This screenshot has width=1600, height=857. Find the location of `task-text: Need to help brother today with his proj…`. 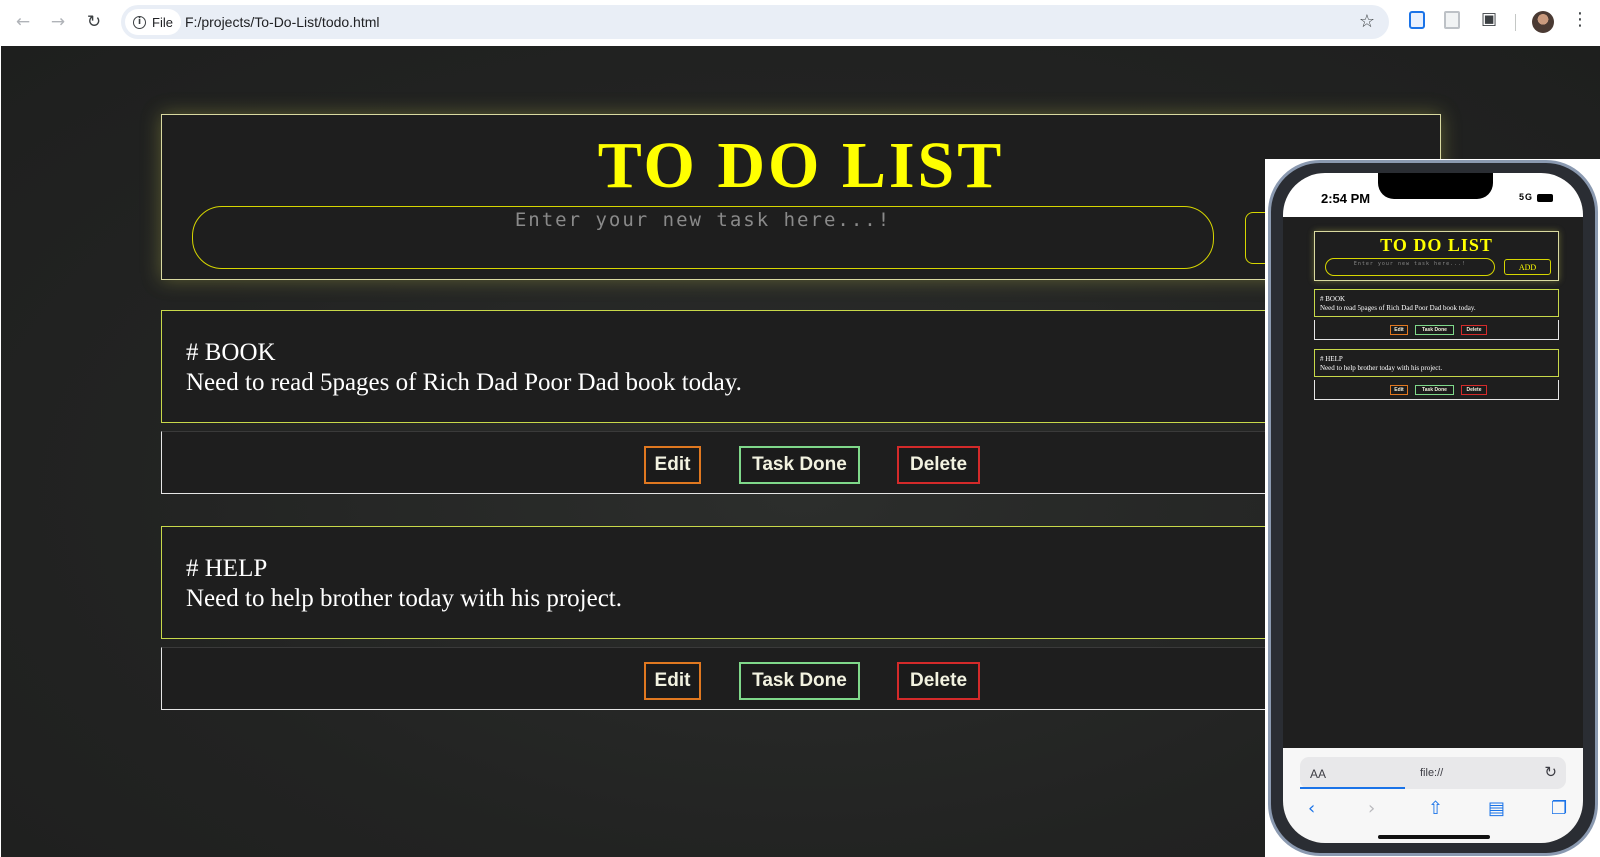

task-text: Need to help brother today with his proj… is located at coordinates (404, 598).